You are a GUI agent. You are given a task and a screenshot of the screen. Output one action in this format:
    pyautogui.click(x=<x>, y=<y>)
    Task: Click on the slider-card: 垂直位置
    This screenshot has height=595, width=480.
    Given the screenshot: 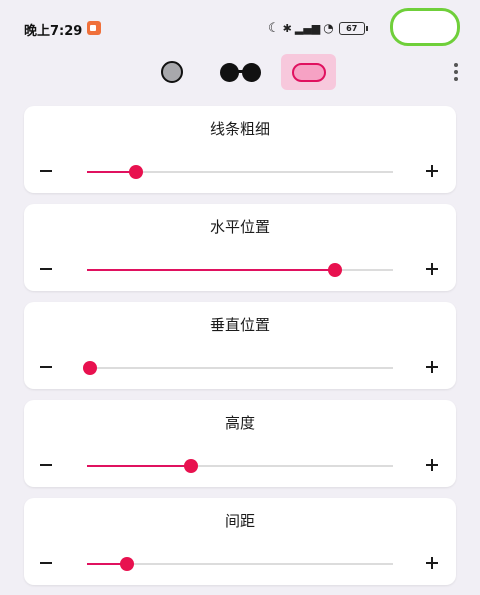 What is the action you would take?
    pyautogui.click(x=240, y=345)
    